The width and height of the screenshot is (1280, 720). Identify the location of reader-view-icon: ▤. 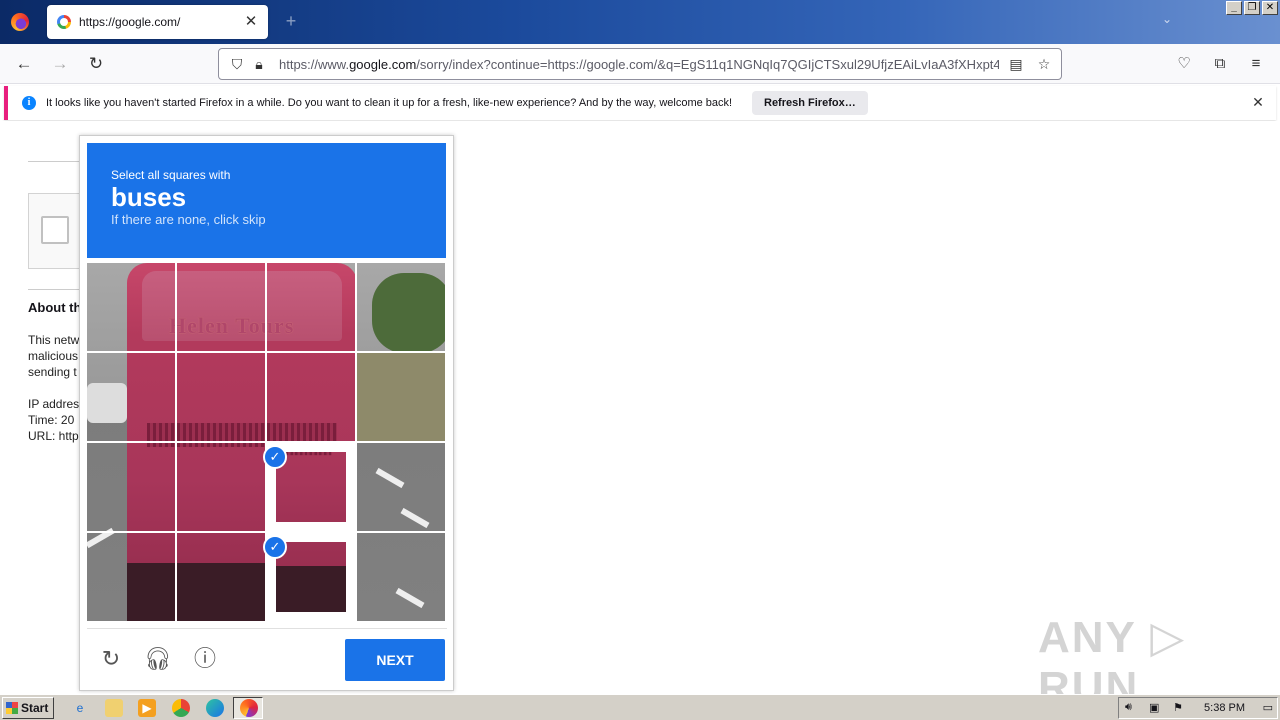
(1016, 64).